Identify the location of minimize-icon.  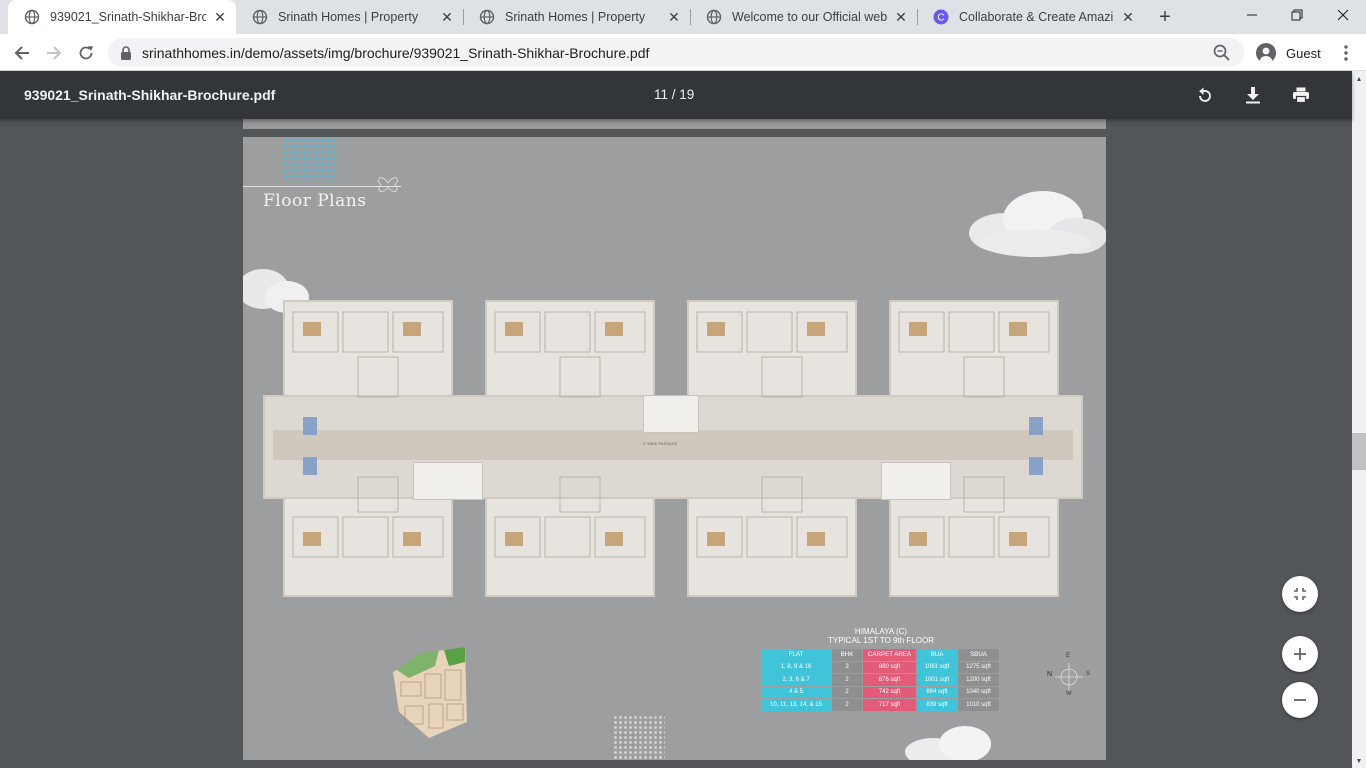
(1252, 15).